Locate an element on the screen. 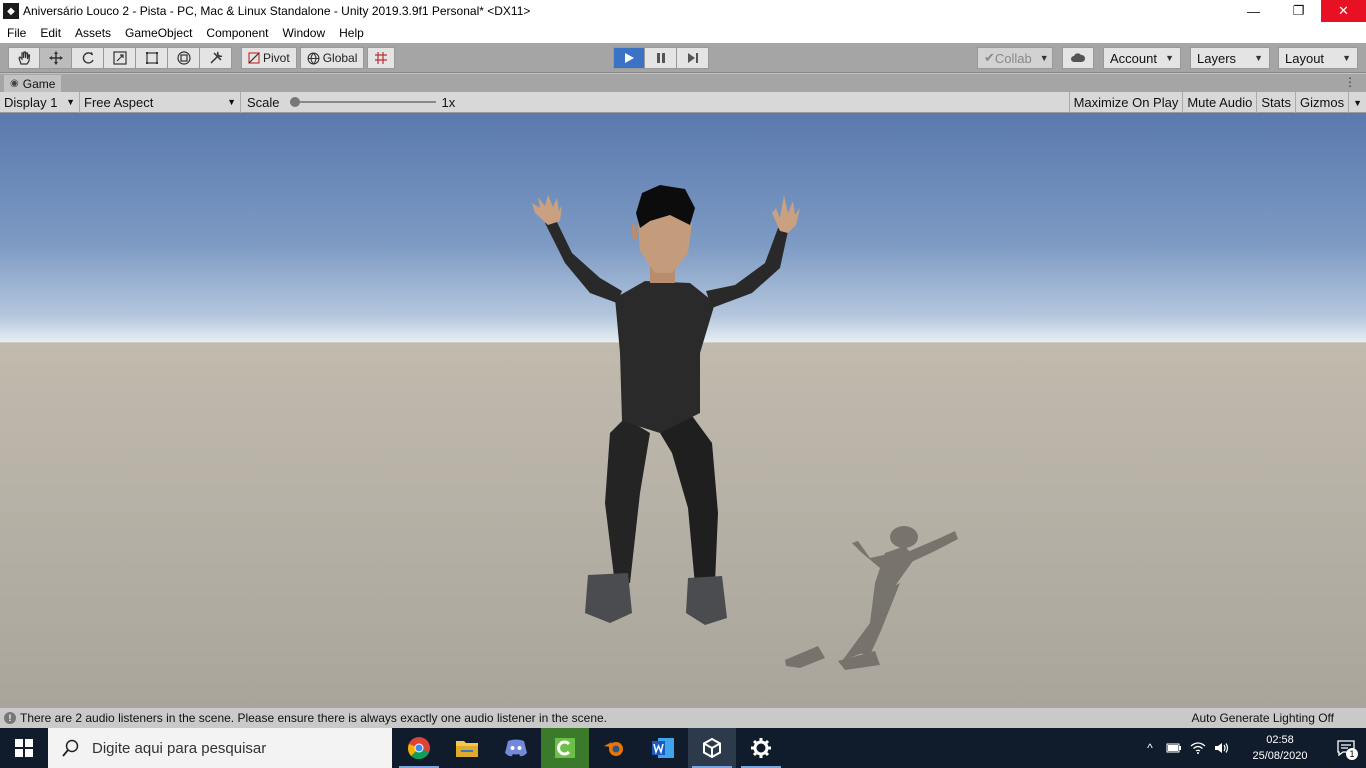  camtasia-app is located at coordinates (565, 748).